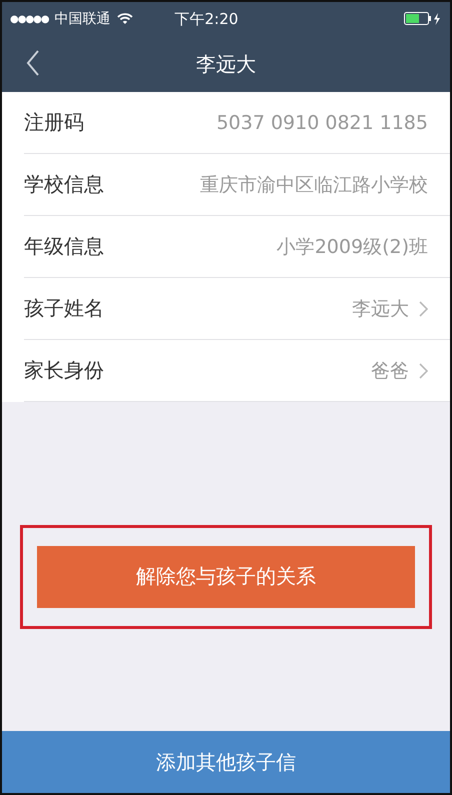  What do you see at coordinates (226, 64) in the screenshot?
I see `page-title: 李远大` at bounding box center [226, 64].